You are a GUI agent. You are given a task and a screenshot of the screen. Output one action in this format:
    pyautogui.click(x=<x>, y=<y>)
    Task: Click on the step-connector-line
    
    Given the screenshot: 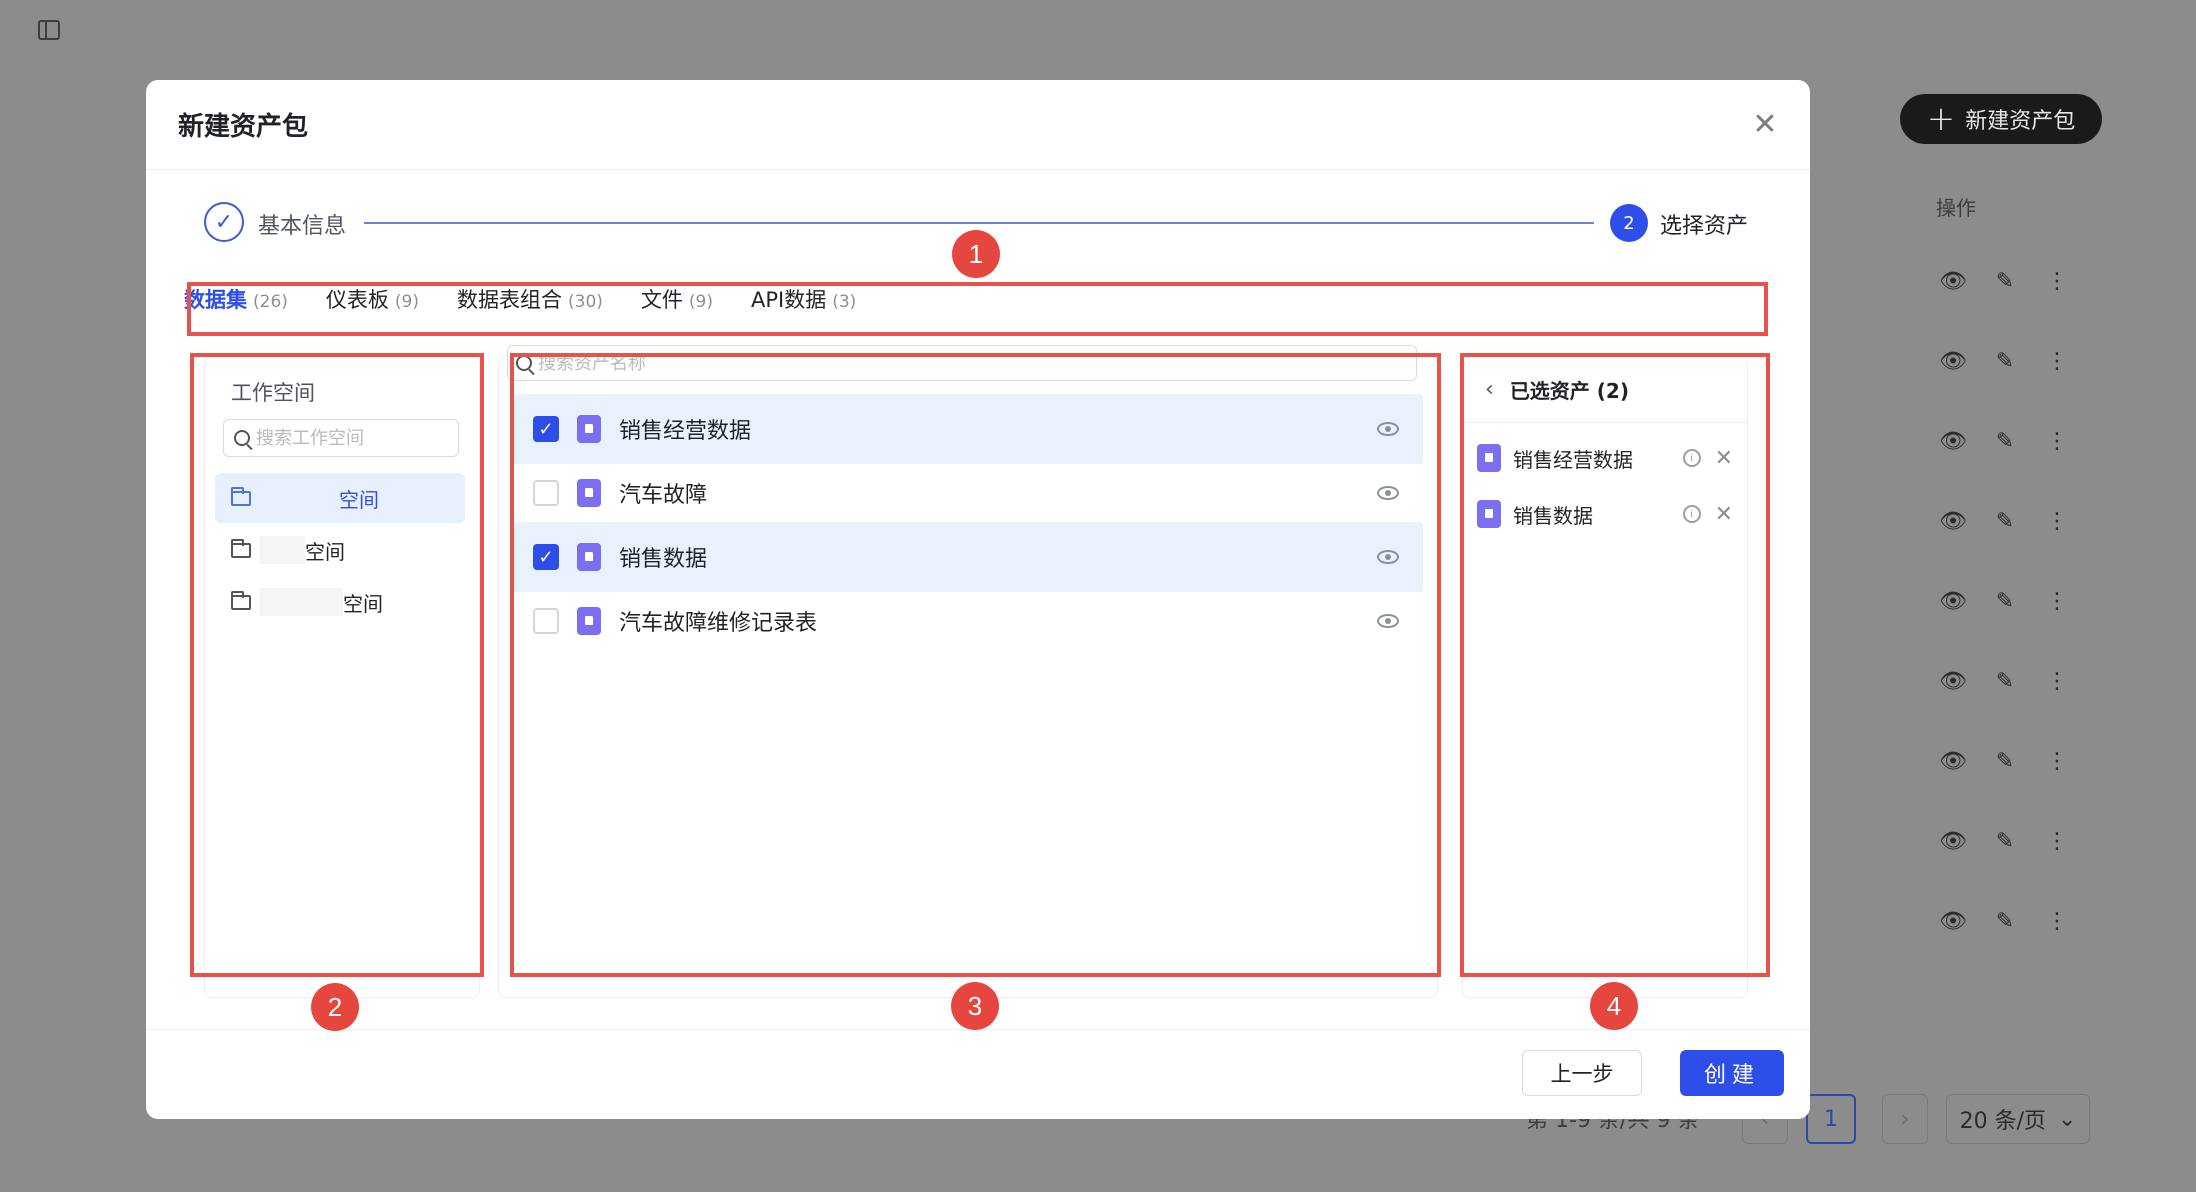 What is the action you would take?
    pyautogui.click(x=979, y=223)
    